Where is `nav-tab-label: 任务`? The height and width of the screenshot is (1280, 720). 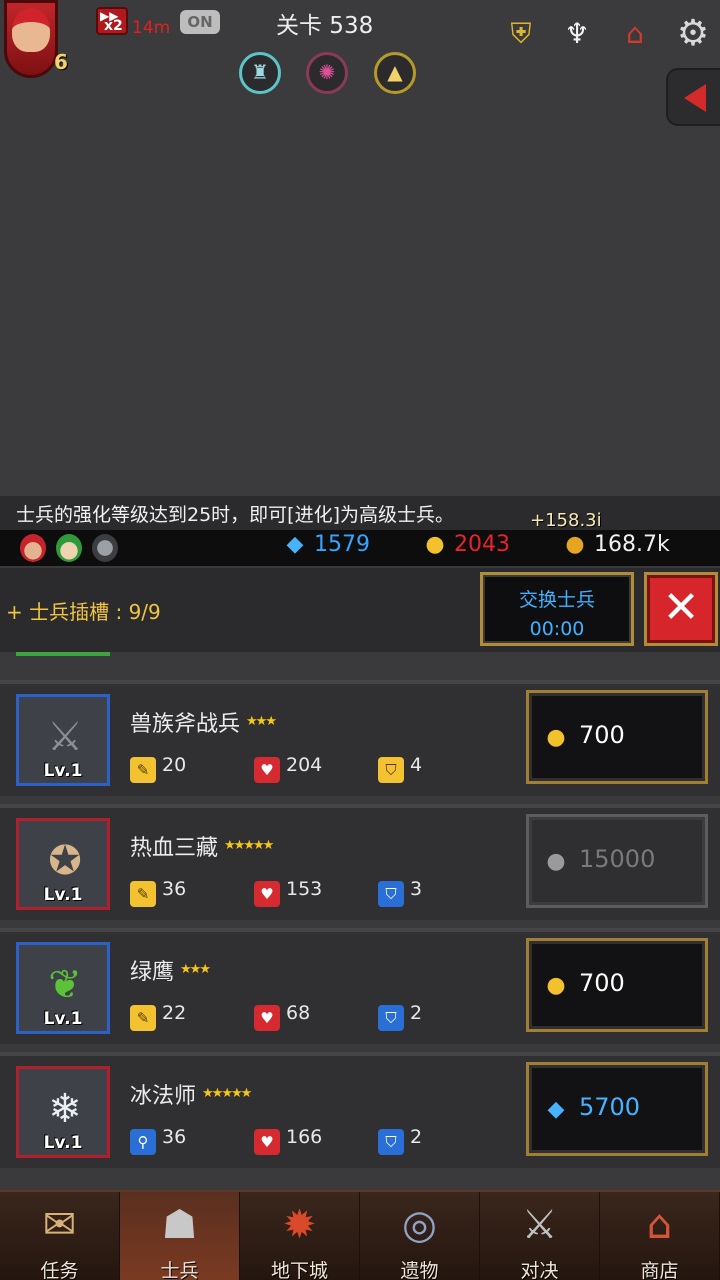 nav-tab-label: 任务 is located at coordinates (59, 1270).